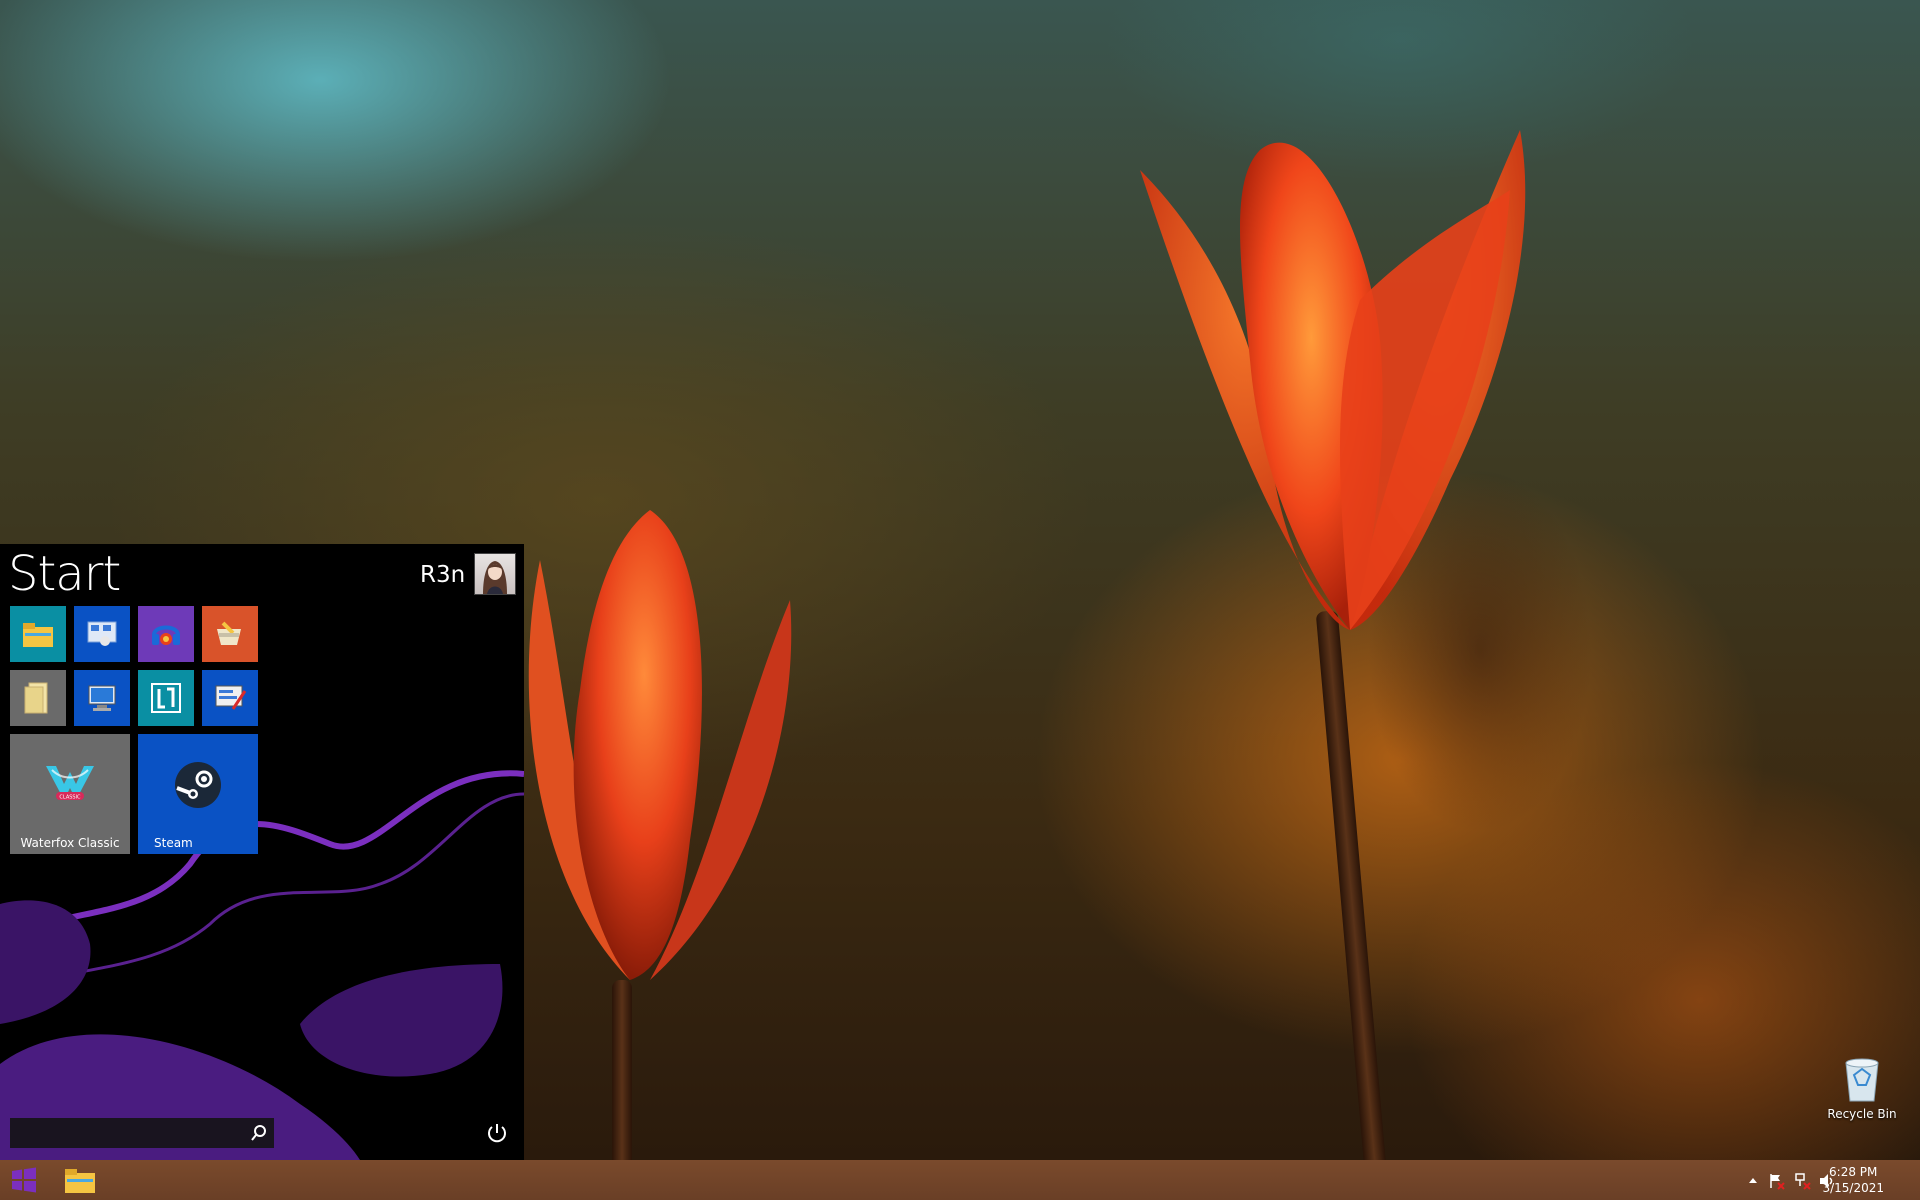  I want to click on tile-folder, so click(38, 698).